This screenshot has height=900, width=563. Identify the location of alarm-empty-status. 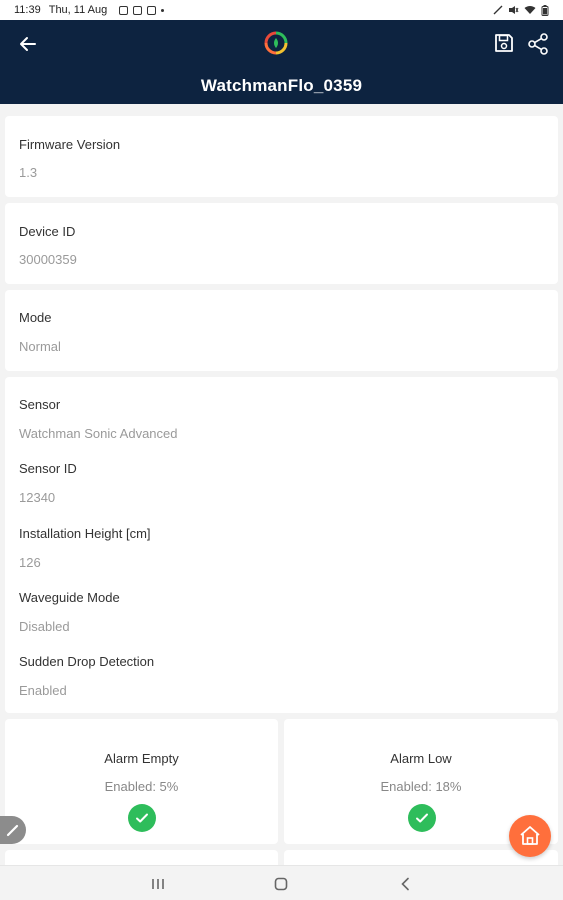
(142, 818).